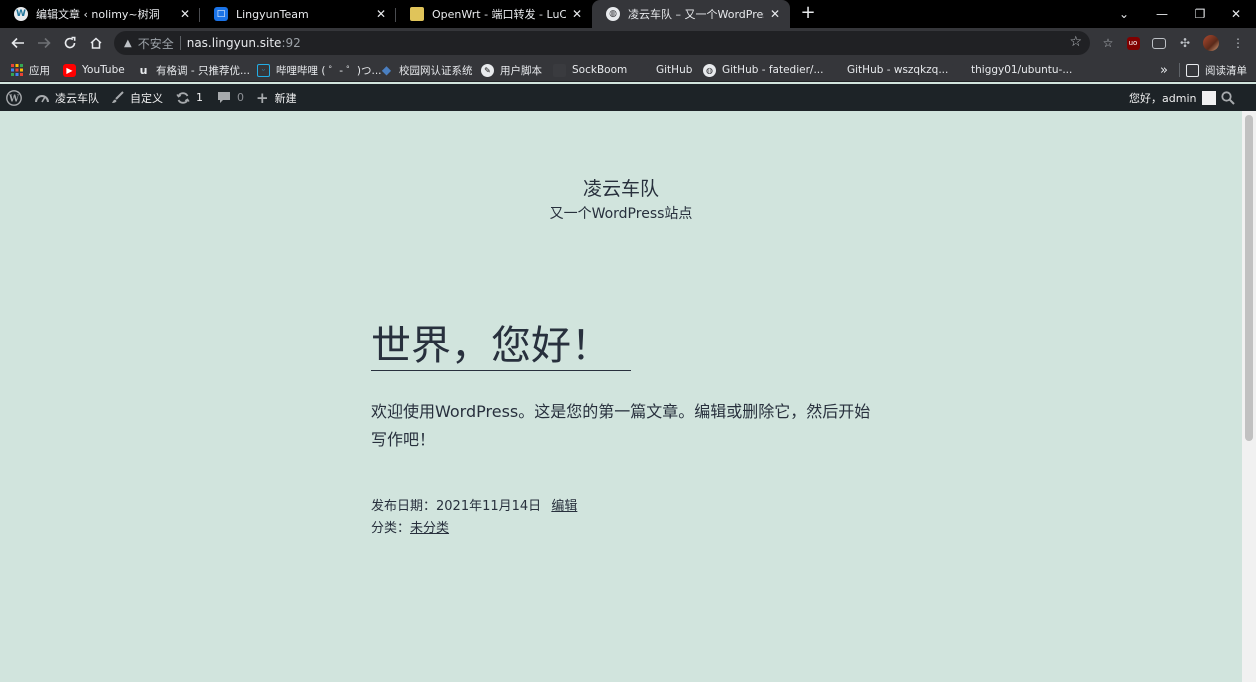 This screenshot has width=1256, height=682. Describe the element at coordinates (808, 14) in the screenshot. I see `new-tab-button: +` at that location.